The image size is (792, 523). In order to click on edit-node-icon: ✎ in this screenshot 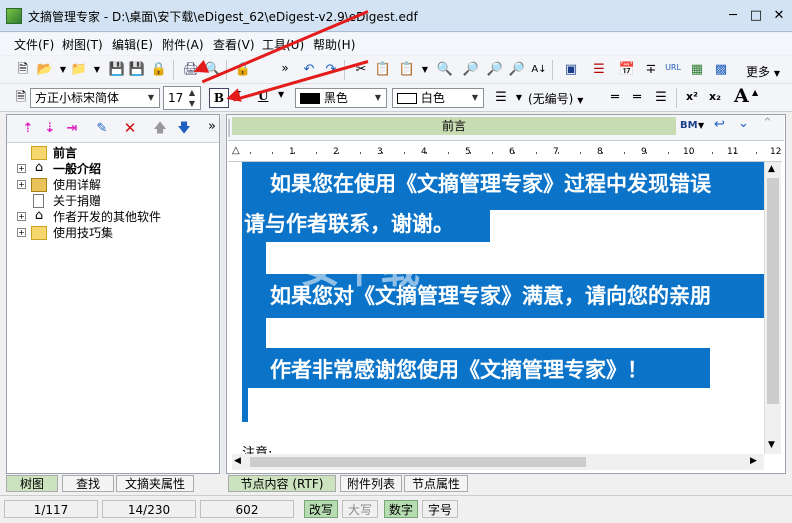, I will do `click(102, 129)`.